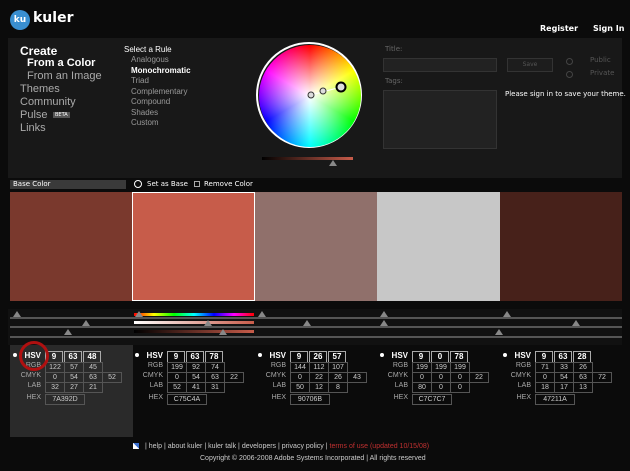  Describe the element at coordinates (161, 70) in the screenshot. I see `rule-monochromatic: Monochromatic` at that location.